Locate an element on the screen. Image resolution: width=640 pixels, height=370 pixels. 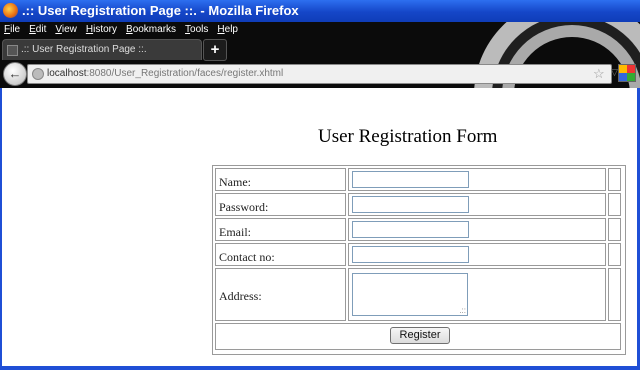
menu-view: View is located at coordinates (66, 30).